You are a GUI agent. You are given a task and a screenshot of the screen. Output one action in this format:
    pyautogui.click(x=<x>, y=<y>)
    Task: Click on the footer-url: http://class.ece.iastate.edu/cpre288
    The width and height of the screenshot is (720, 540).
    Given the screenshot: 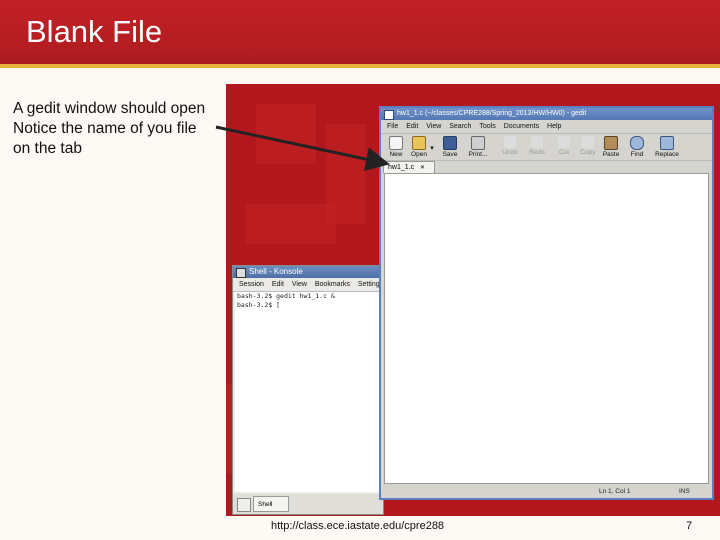 What is the action you would take?
    pyautogui.click(x=358, y=526)
    